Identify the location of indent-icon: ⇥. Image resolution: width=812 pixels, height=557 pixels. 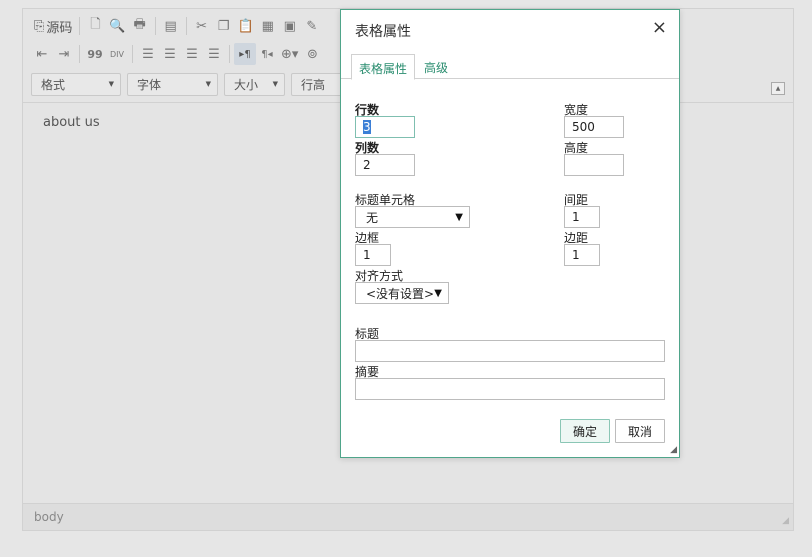
(64, 54).